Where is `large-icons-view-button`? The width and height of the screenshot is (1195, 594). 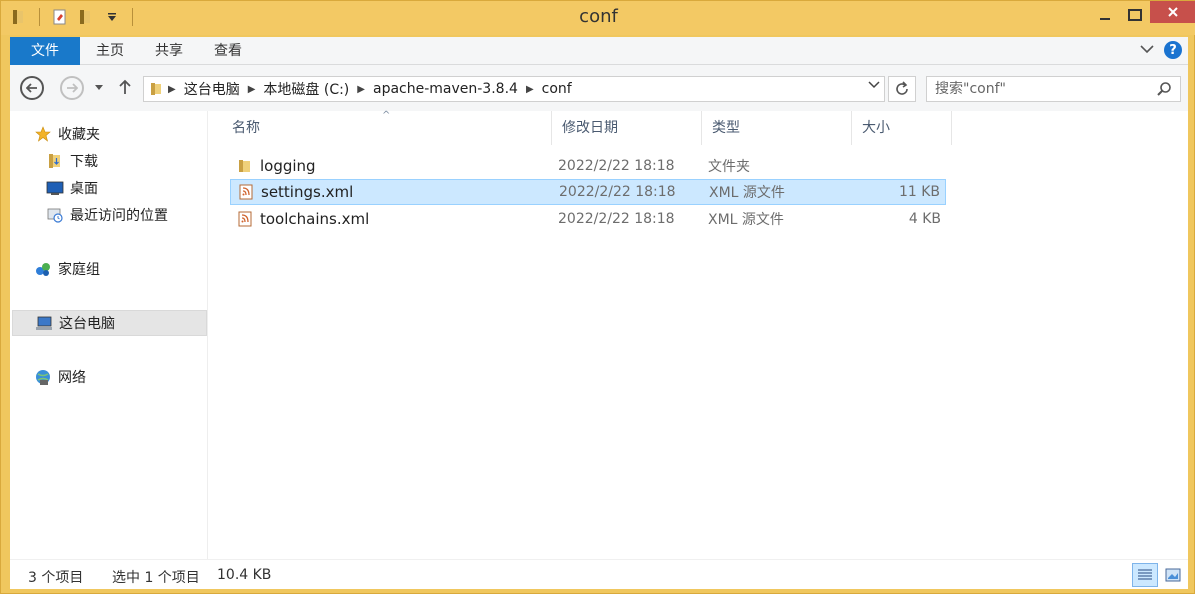
large-icons-view-button is located at coordinates (1173, 575).